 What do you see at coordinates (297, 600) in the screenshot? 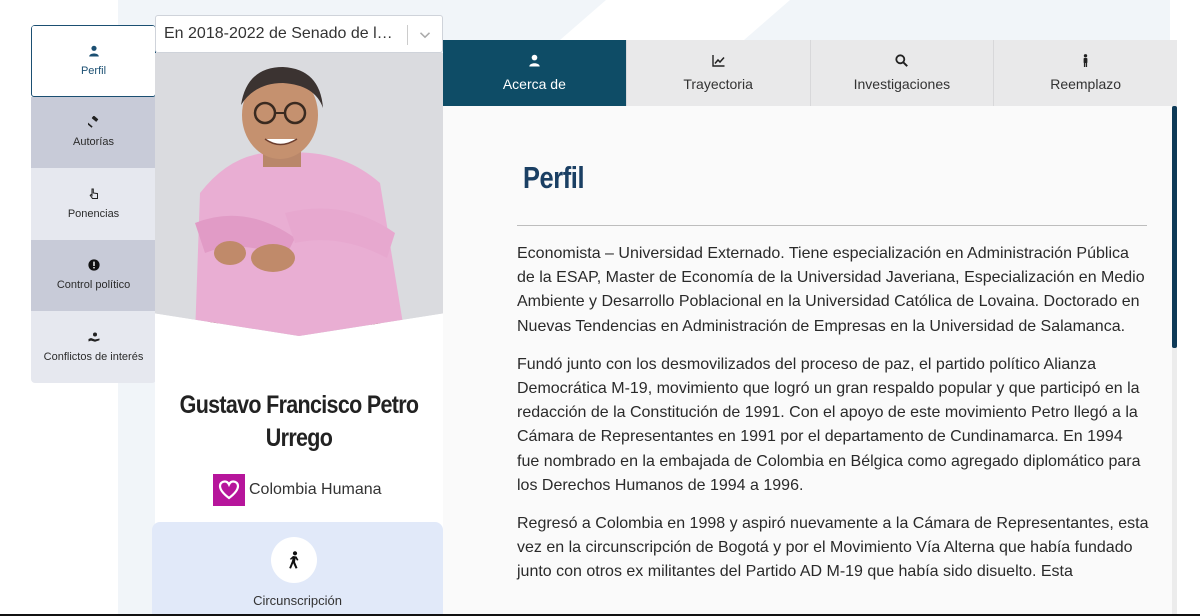
I see `info-label: Circunscripción` at bounding box center [297, 600].